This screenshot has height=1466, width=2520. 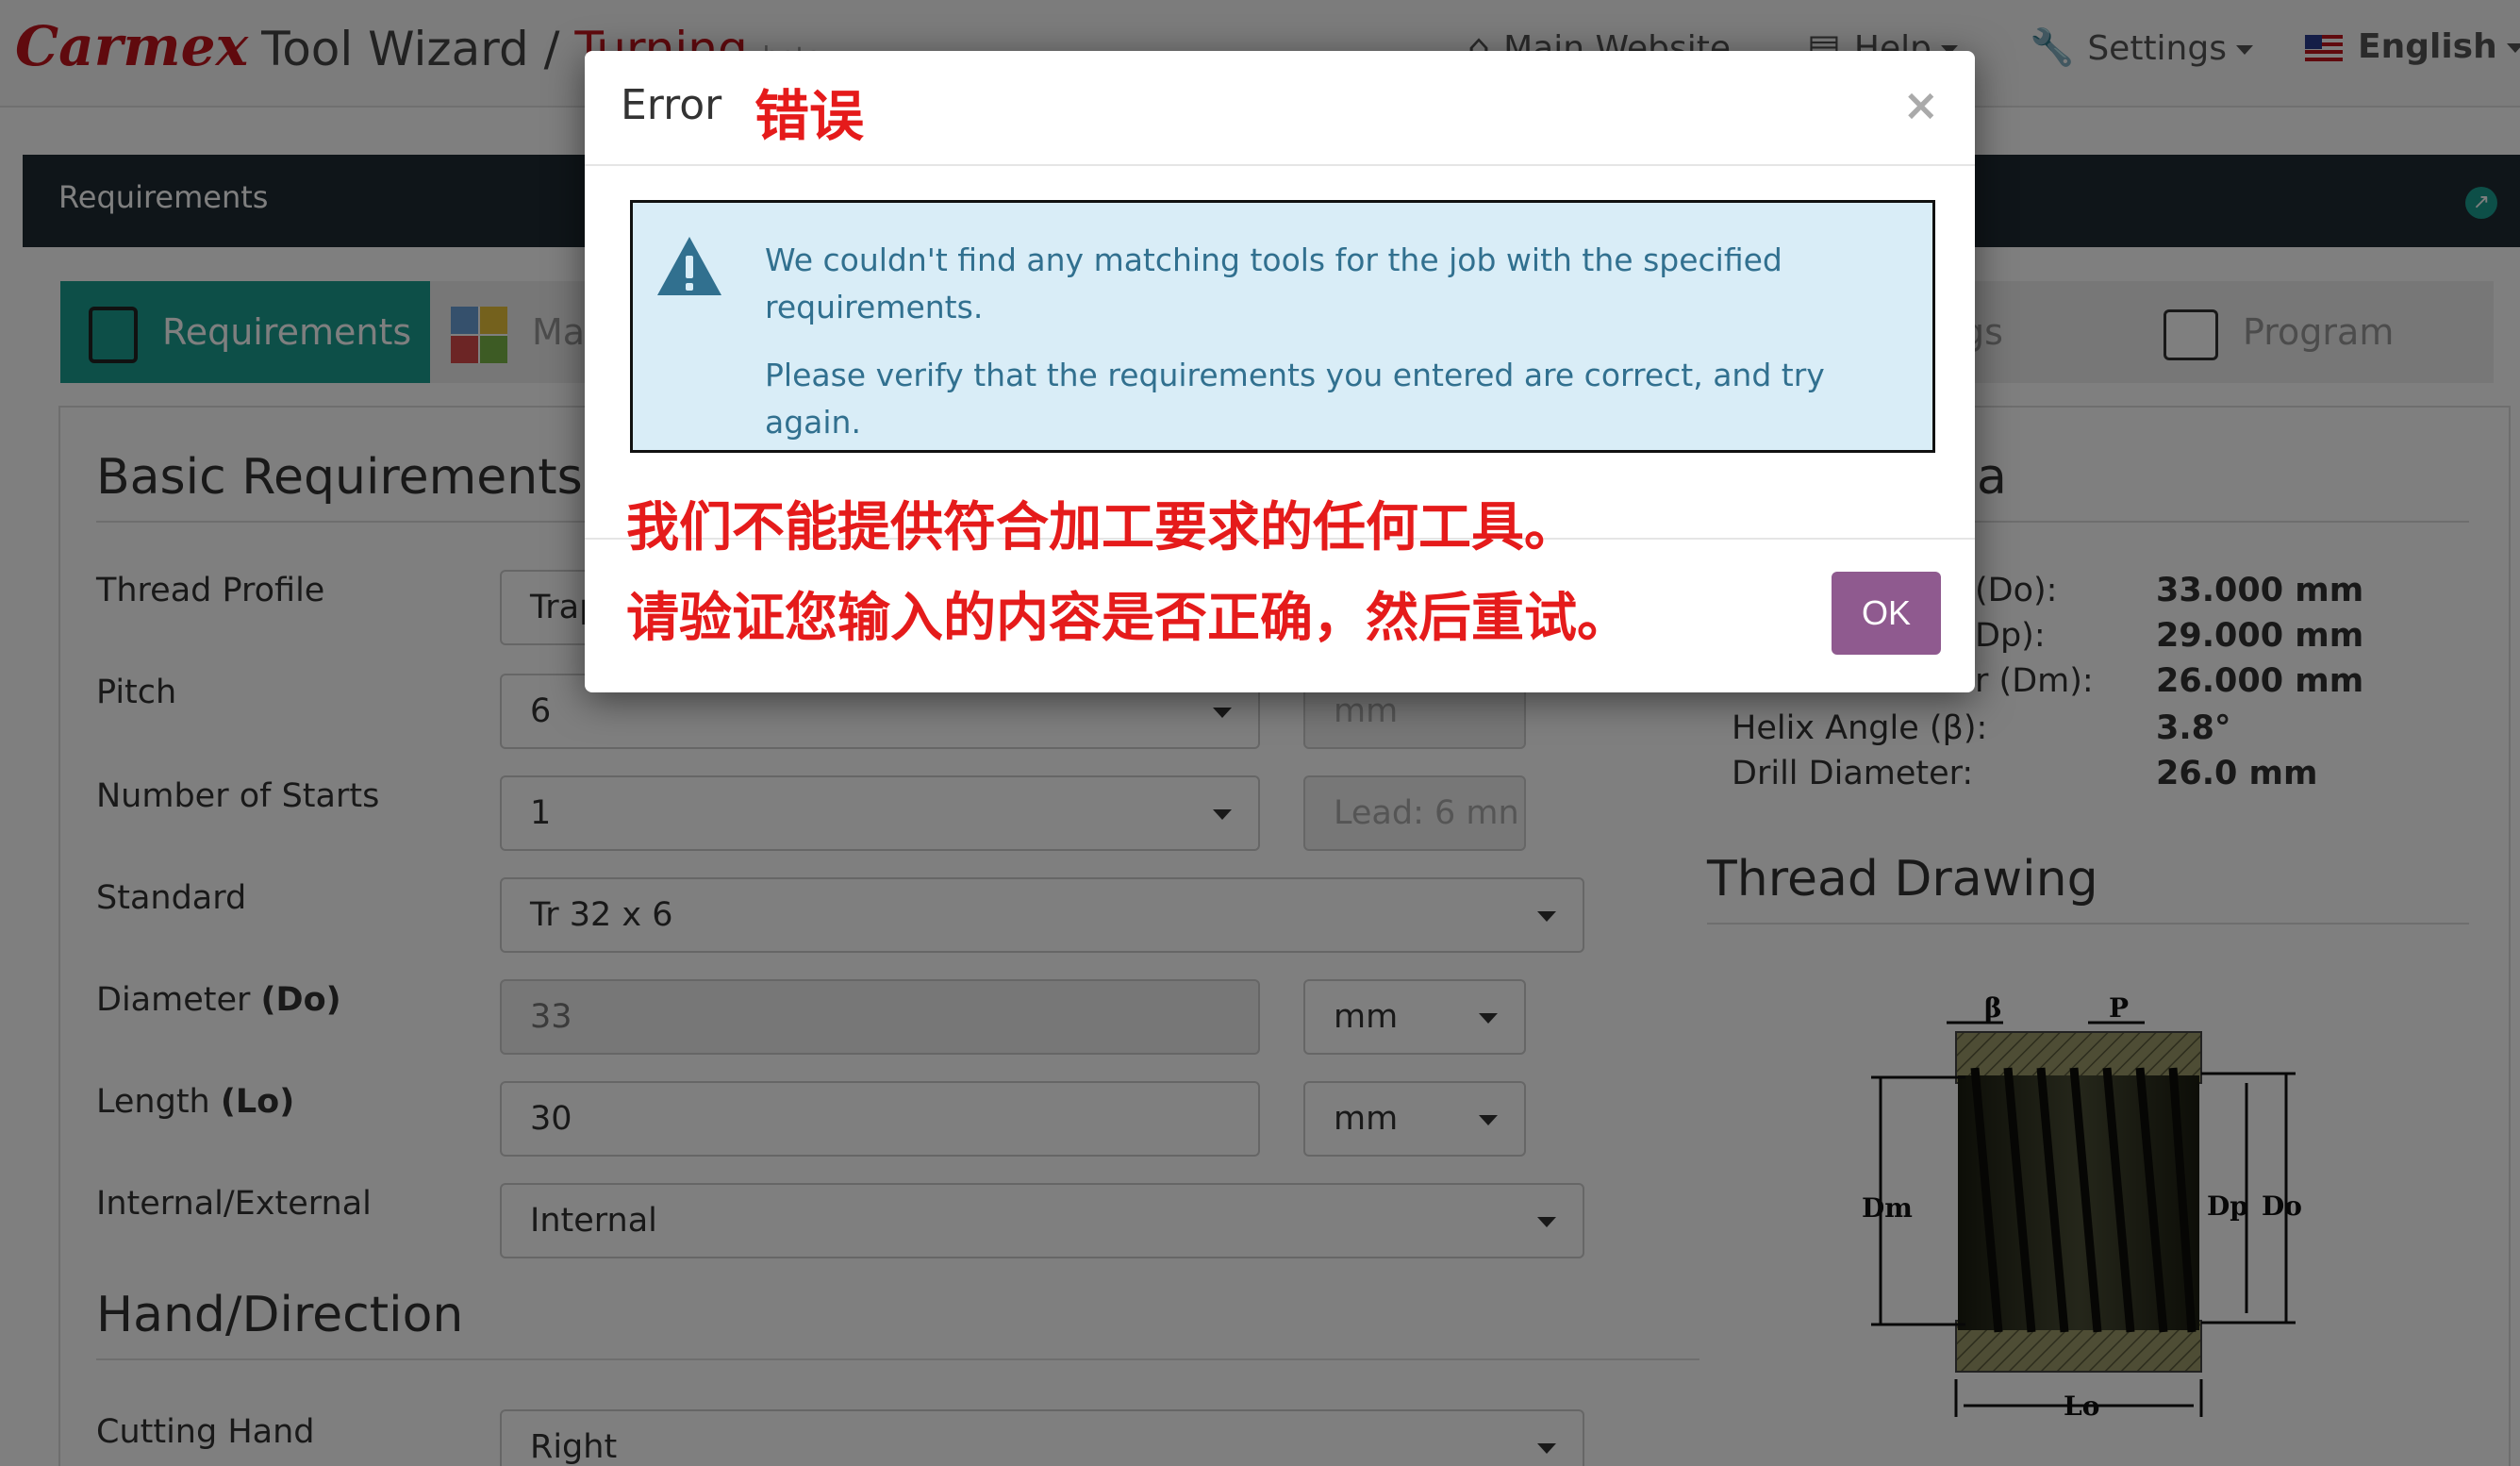 What do you see at coordinates (1280, 165) in the screenshot?
I see `divider` at bounding box center [1280, 165].